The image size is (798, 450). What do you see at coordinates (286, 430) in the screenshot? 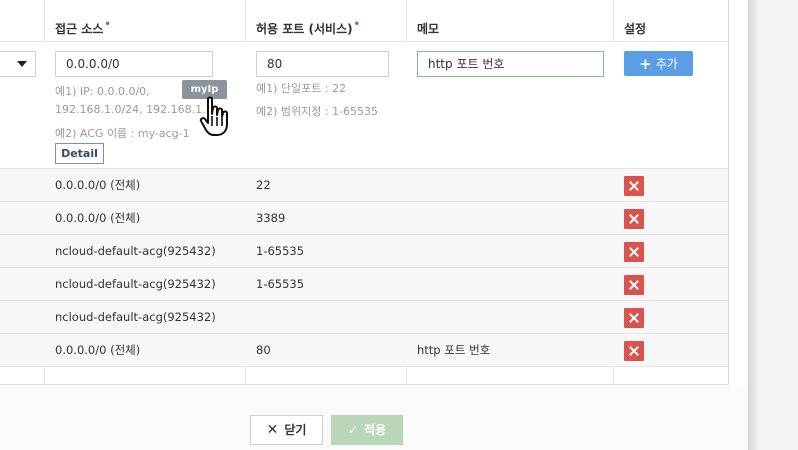
I see `close-button: ✕ 닫기` at bounding box center [286, 430].